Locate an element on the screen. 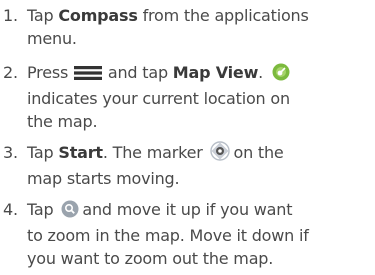 The width and height of the screenshot is (375, 275). step-text-fragment: . is located at coordinates (261, 72).